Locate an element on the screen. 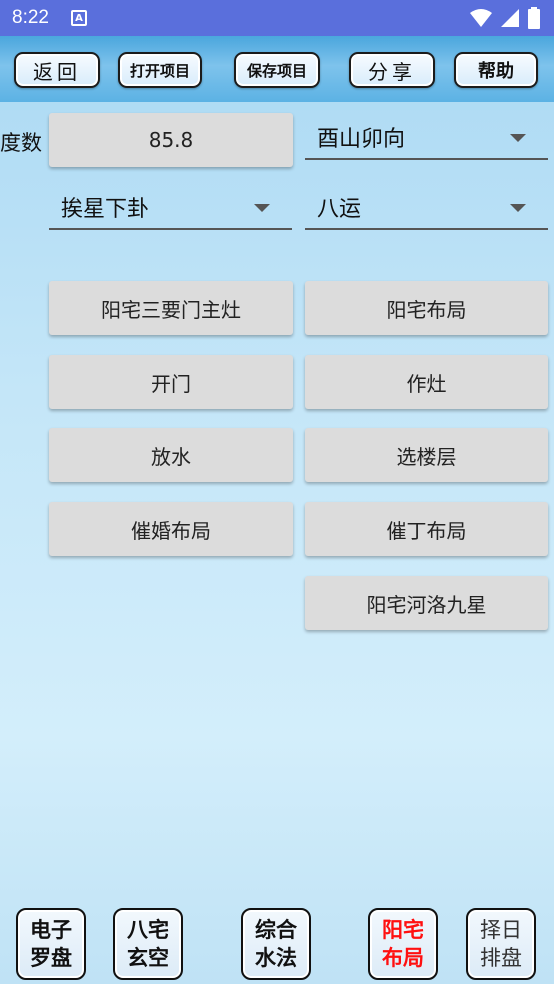 Image resolution: width=554 pixels, height=984 pixels. nav-label-line1: 择日 is located at coordinates (501, 930).